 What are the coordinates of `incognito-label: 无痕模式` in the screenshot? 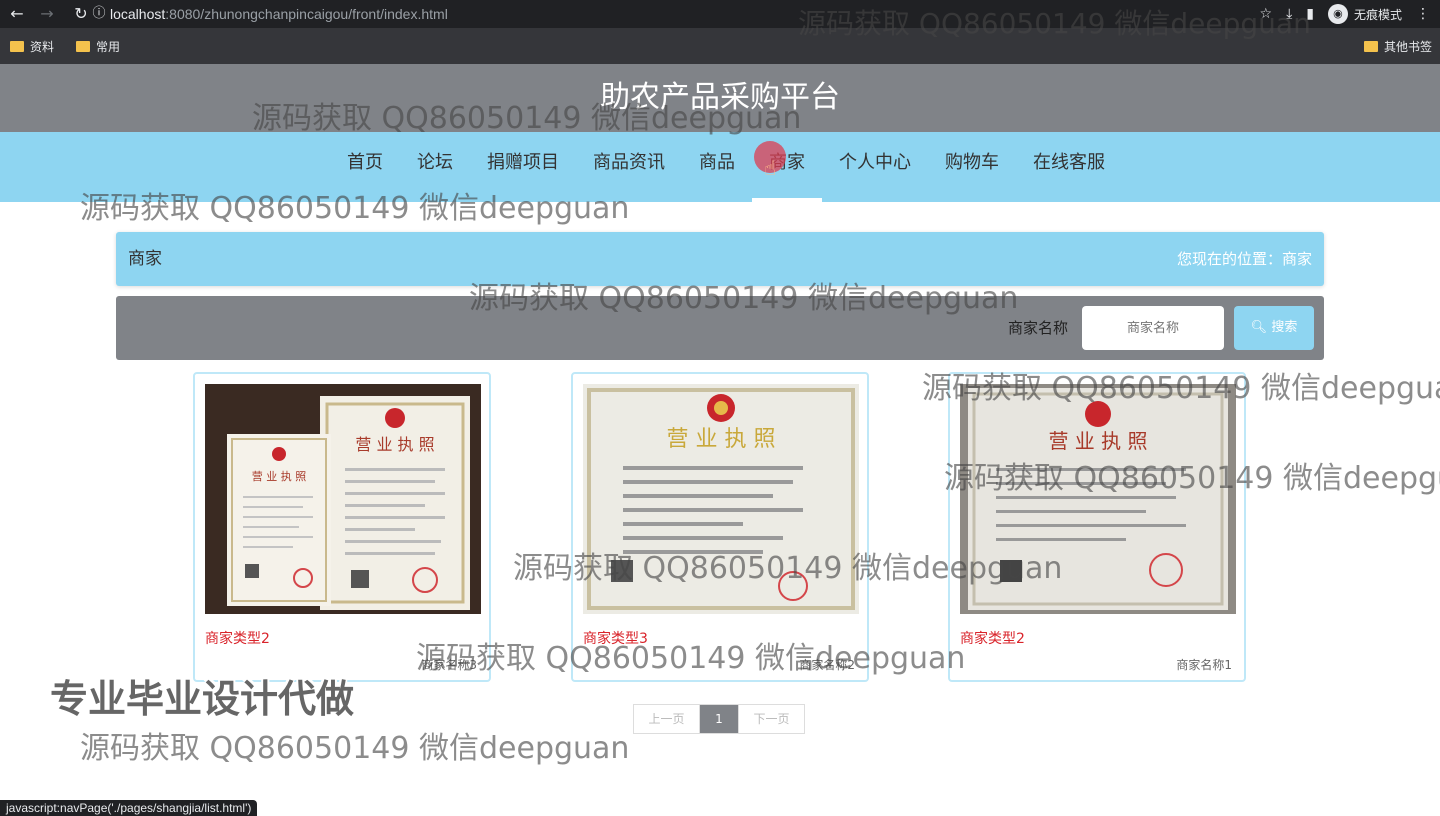 It's located at (1377, 14).